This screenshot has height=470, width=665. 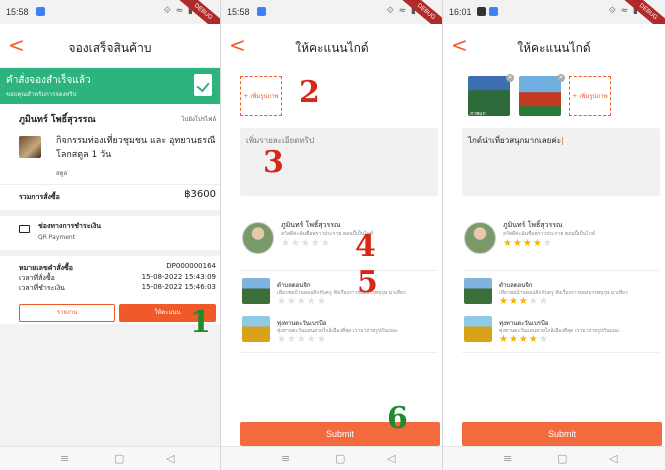 What do you see at coordinates (48, 80) in the screenshot?
I see `banner-title: คำสั่งจองสำเร็จแล้ว` at bounding box center [48, 80].